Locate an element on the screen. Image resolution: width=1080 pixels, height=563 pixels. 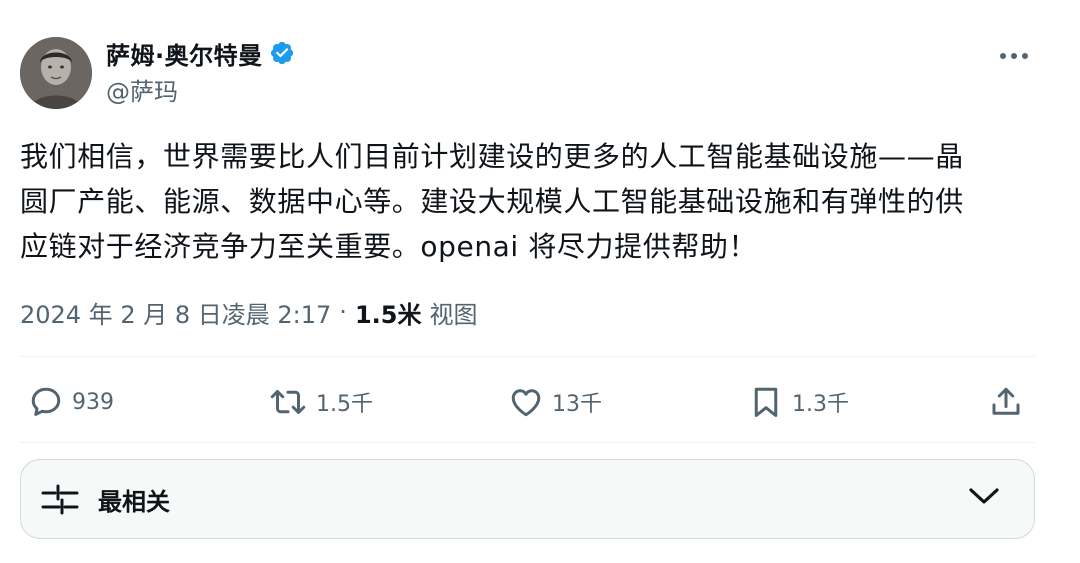
tweet-text-line: 应链对于经济竞争力至关重要。openai 将尽力提供帮助！ is located at coordinates (389, 246).